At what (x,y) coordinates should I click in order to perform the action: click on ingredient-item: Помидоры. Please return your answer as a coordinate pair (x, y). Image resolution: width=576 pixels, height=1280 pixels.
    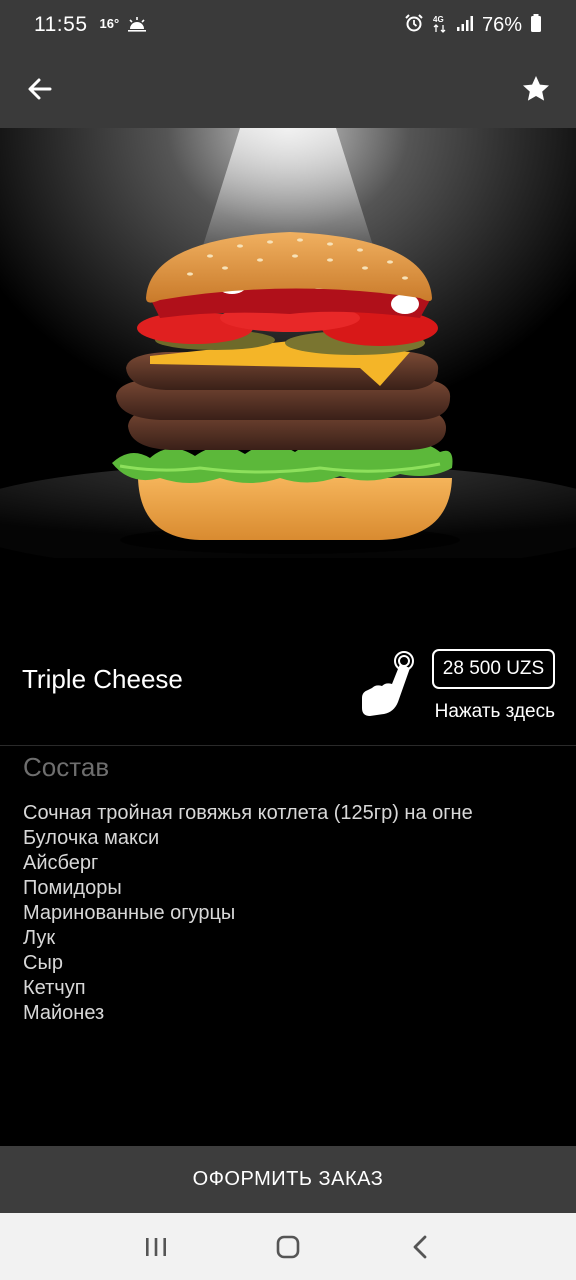
    Looking at the image, I should click on (72, 888).